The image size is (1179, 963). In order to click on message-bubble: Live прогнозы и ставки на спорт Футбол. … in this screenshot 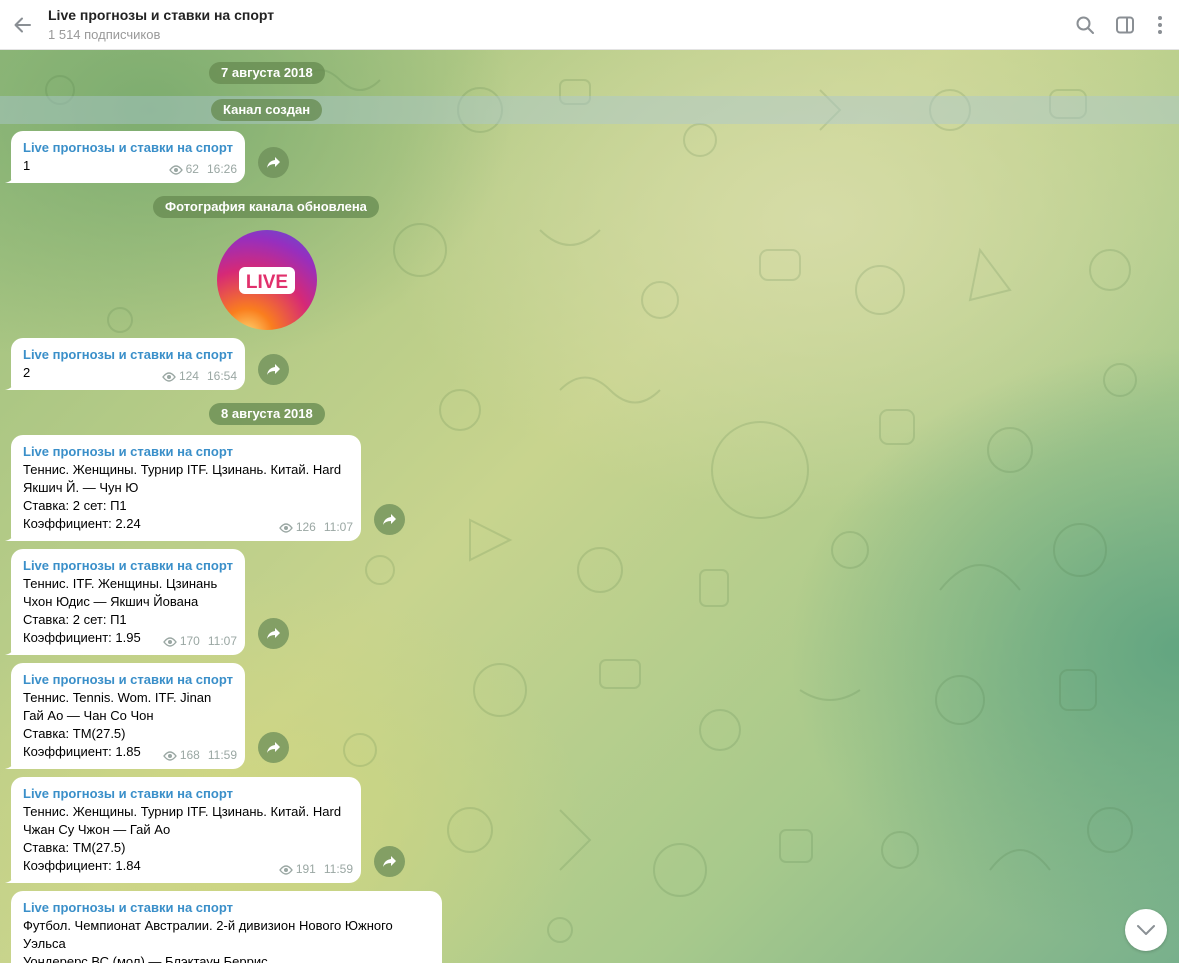, I will do `click(226, 927)`.